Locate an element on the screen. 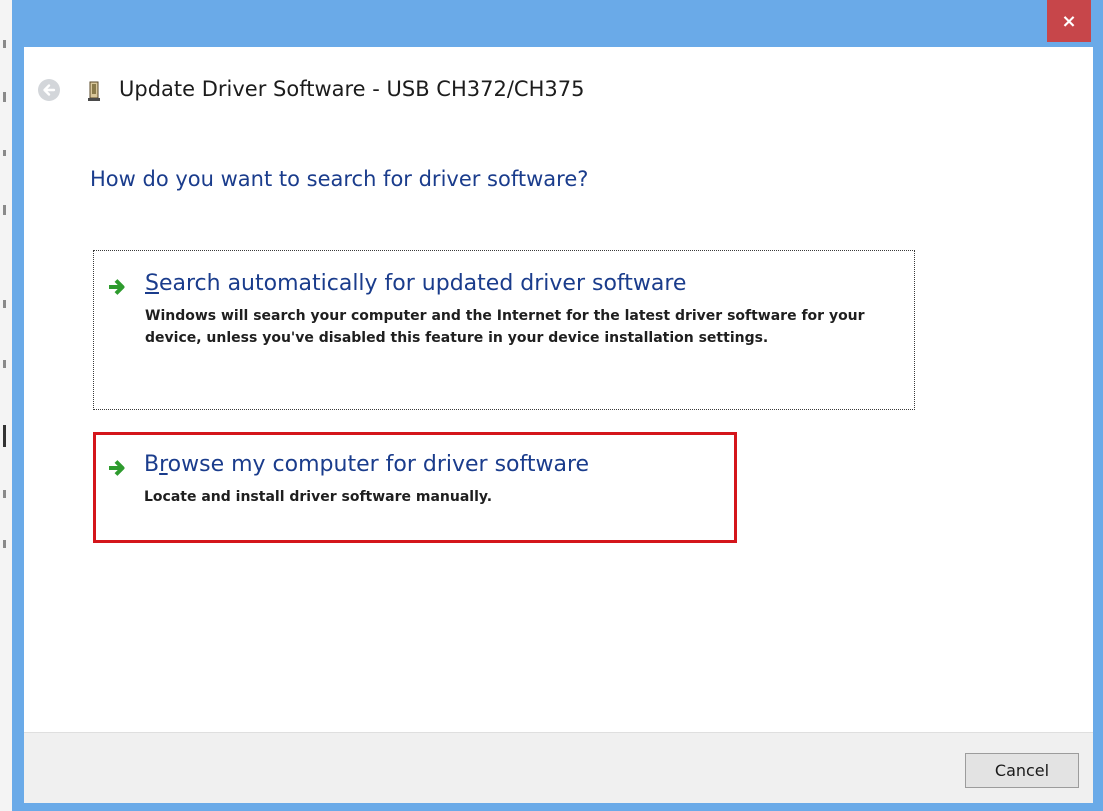 The image size is (1103, 811). dialog-title: Update Driver Software - USB CH372/CH375 is located at coordinates (352, 89).